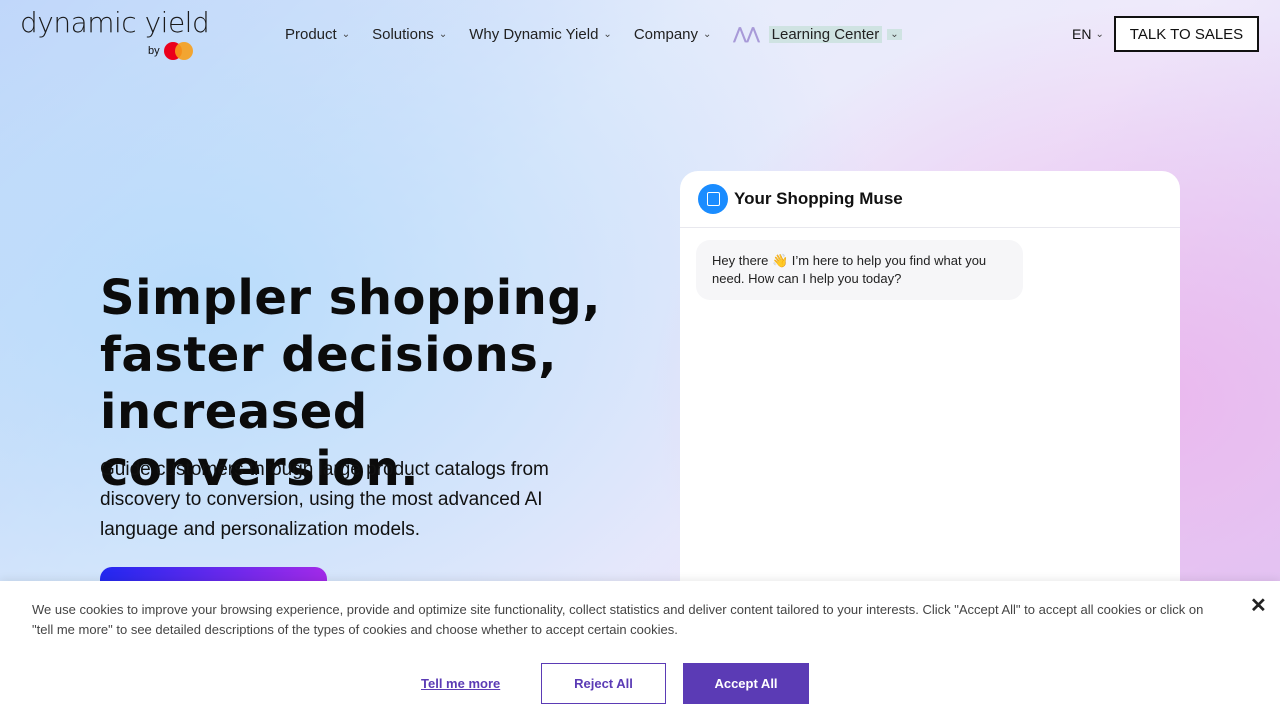 The image size is (1280, 720). I want to click on nav-label: Product, so click(311, 34).